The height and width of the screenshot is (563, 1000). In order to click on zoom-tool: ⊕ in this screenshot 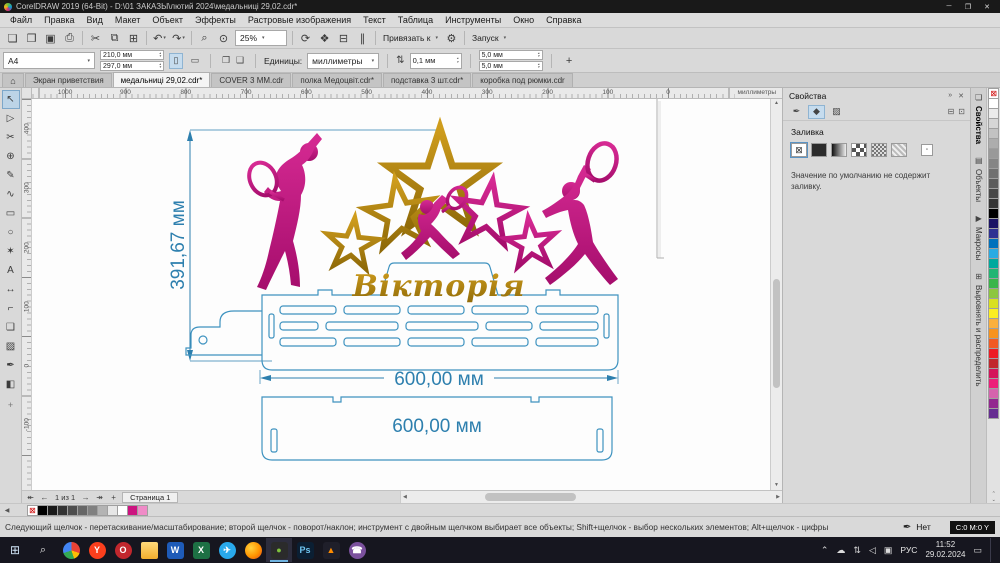, I will do `click(11, 156)`.